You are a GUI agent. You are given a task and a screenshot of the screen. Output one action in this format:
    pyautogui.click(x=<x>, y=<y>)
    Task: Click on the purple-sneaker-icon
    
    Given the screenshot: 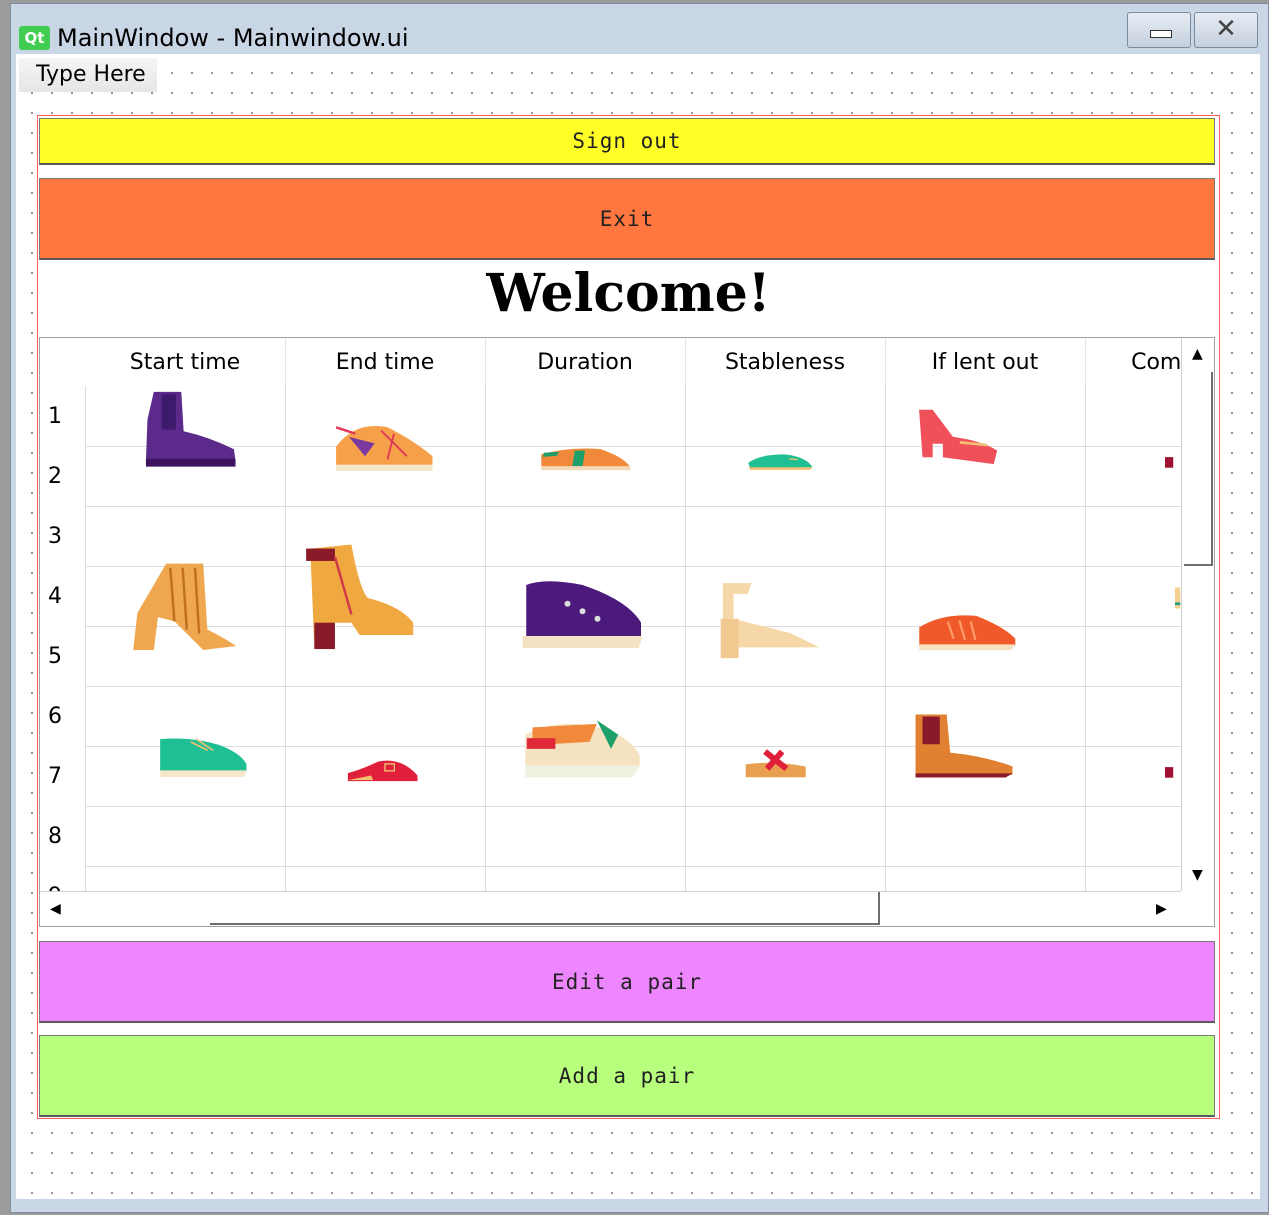 What is the action you would take?
    pyautogui.click(x=582, y=614)
    